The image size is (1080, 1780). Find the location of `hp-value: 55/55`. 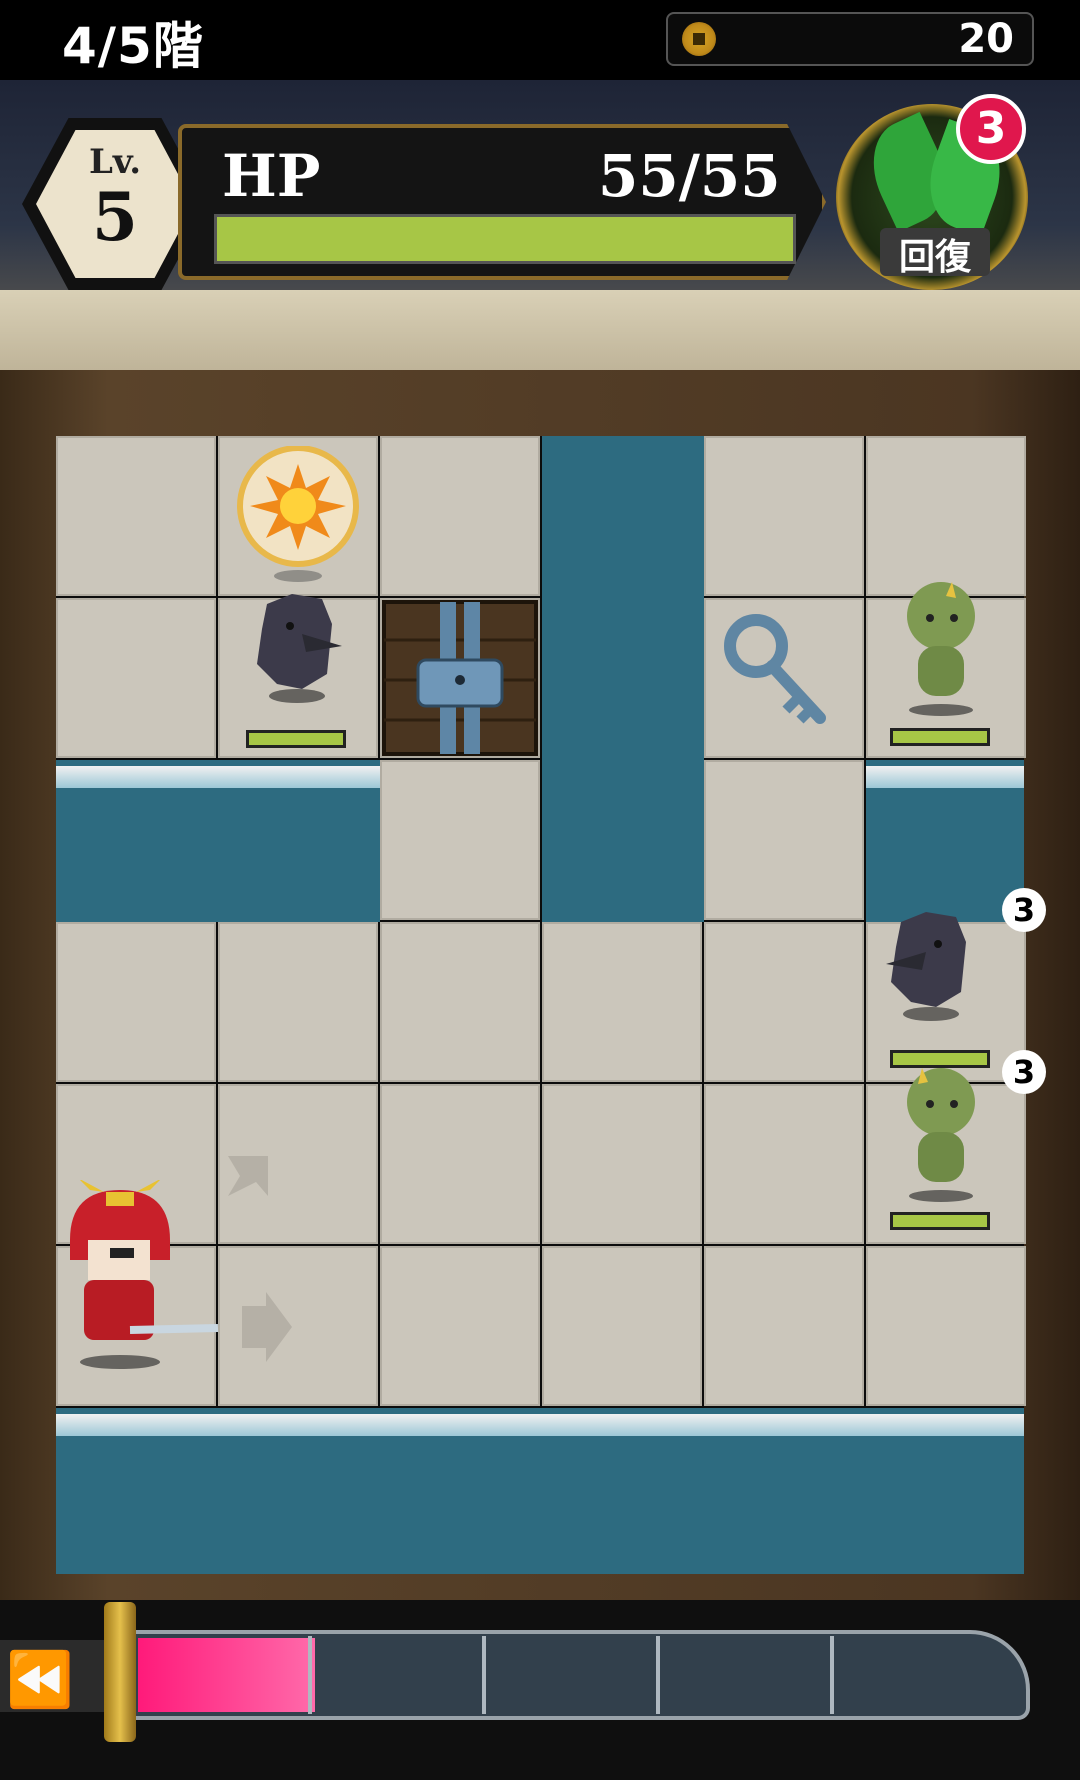

hp-value: 55/55 is located at coordinates (689, 176).